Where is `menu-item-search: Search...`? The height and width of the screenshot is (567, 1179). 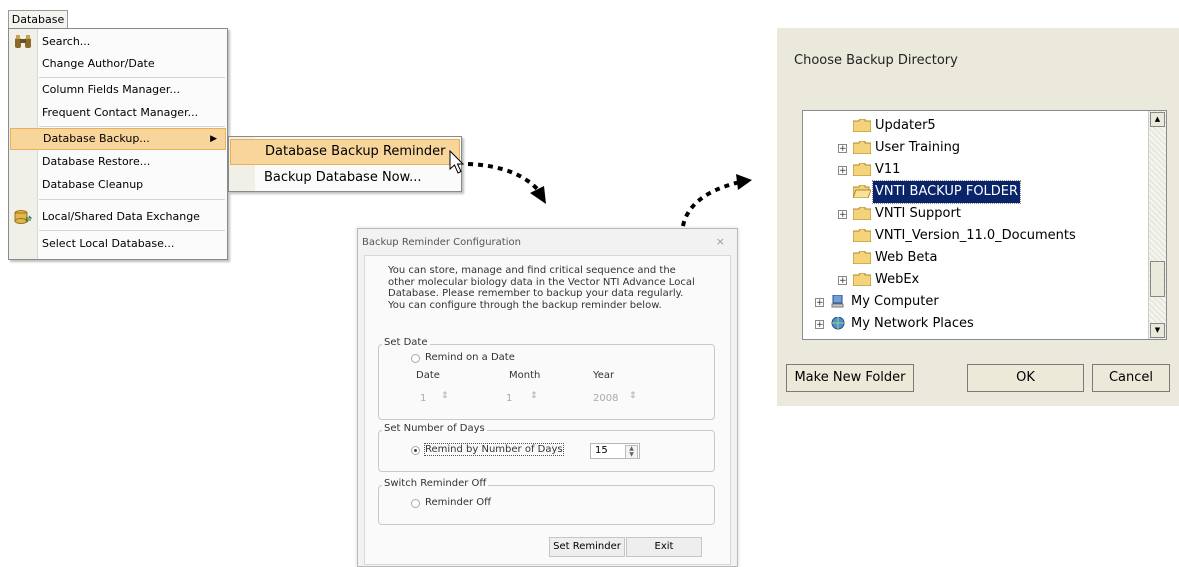
menu-item-search: Search... is located at coordinates (118, 42).